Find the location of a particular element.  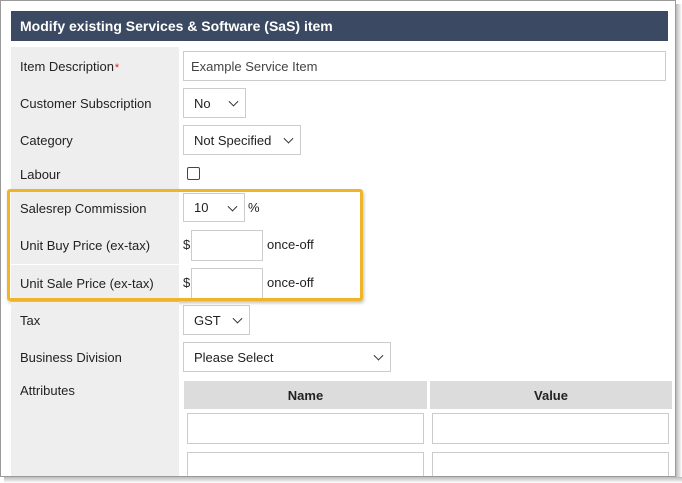

attributes-value-header: Value is located at coordinates (551, 395).